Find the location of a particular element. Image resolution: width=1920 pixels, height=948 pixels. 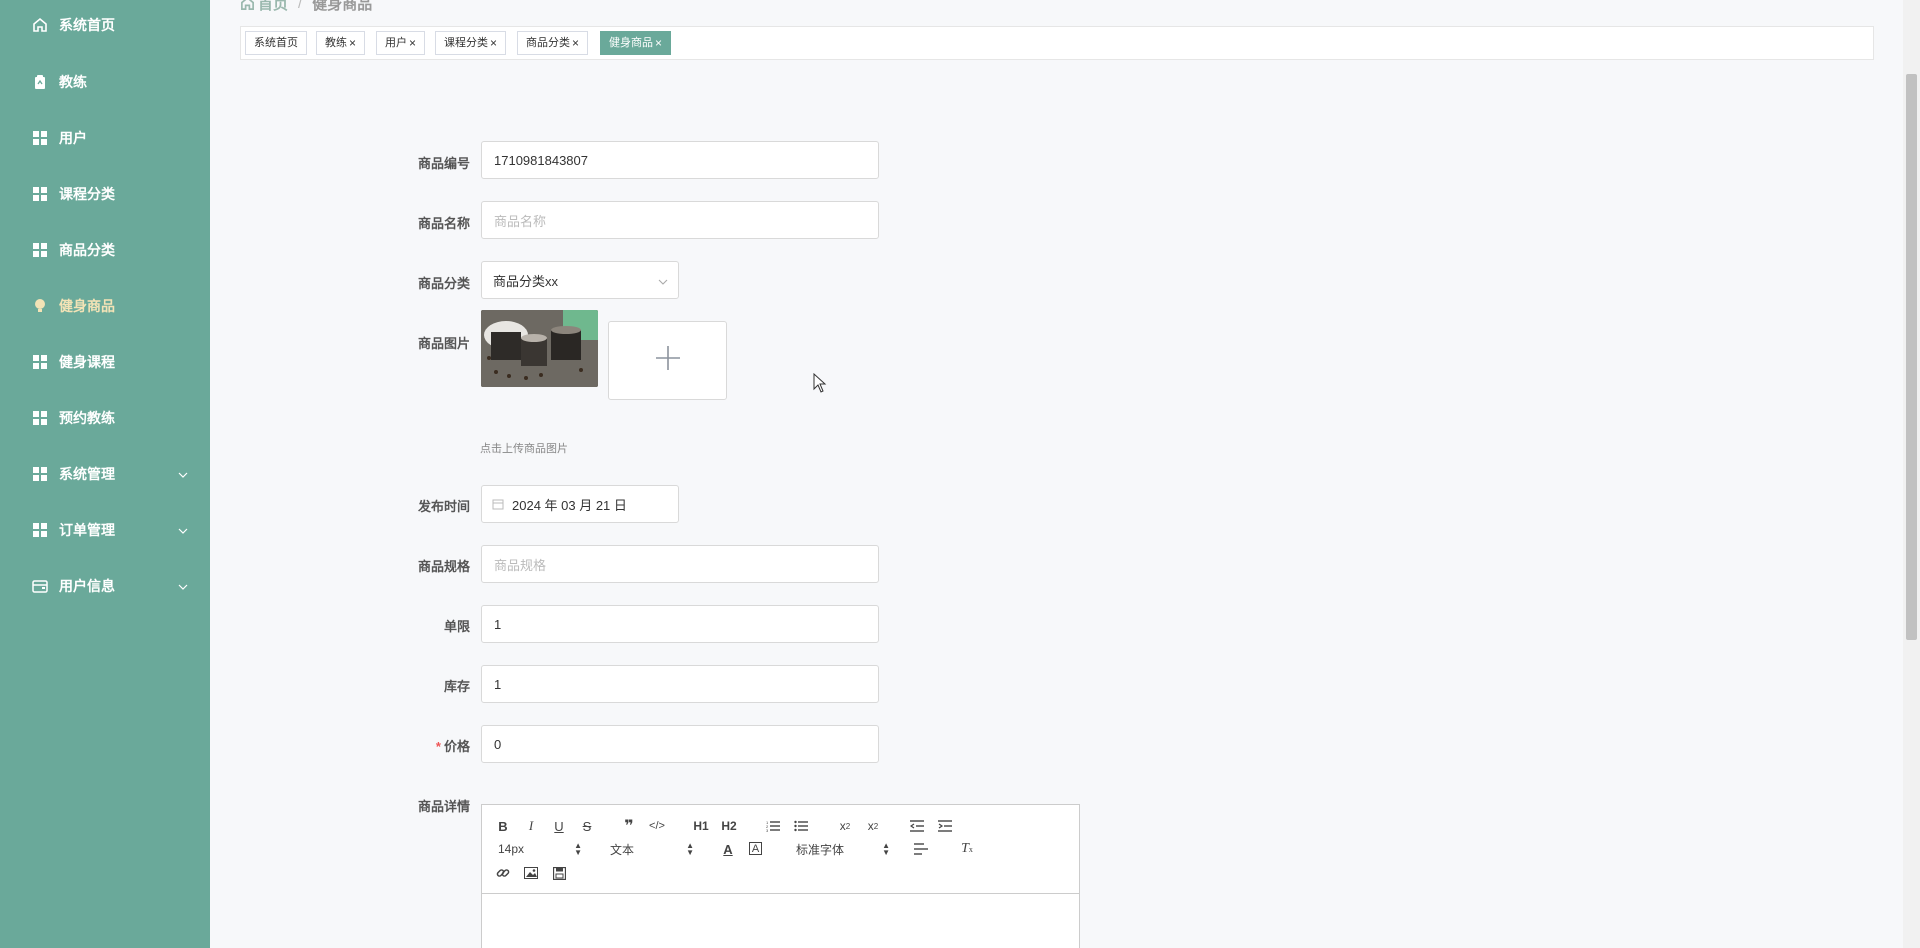

price-label: * 价格 is located at coordinates (410, 745).